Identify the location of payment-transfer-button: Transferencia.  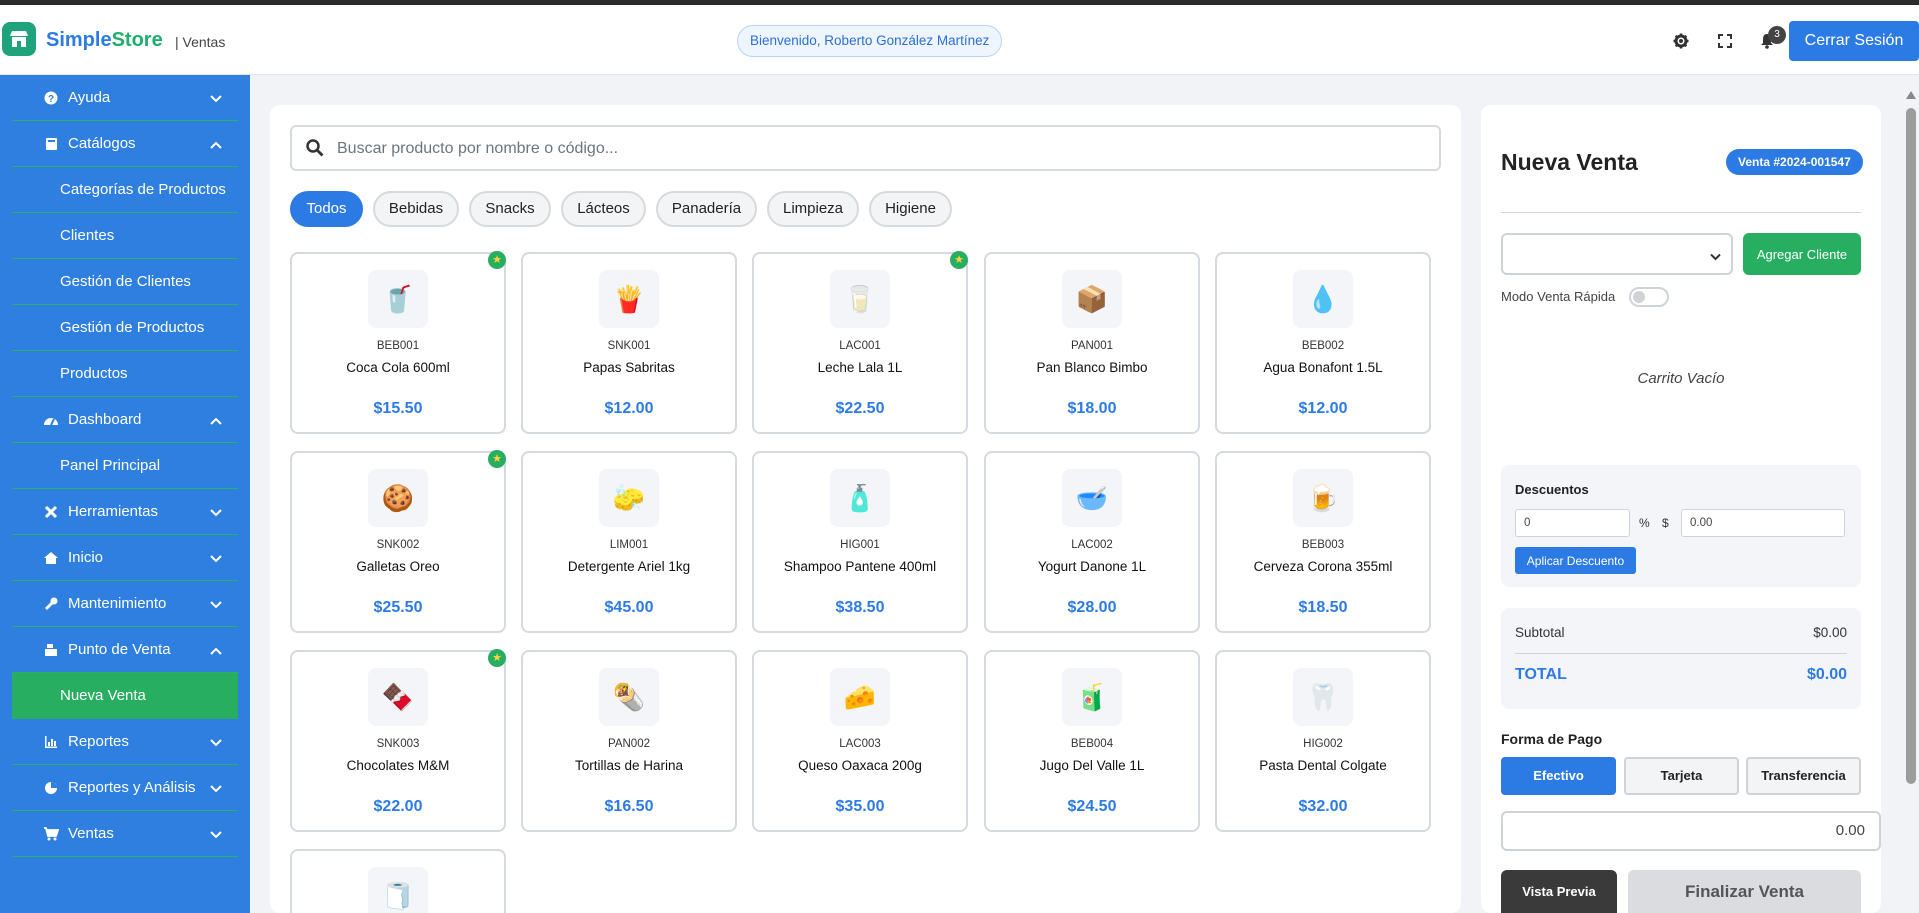
(1803, 776).